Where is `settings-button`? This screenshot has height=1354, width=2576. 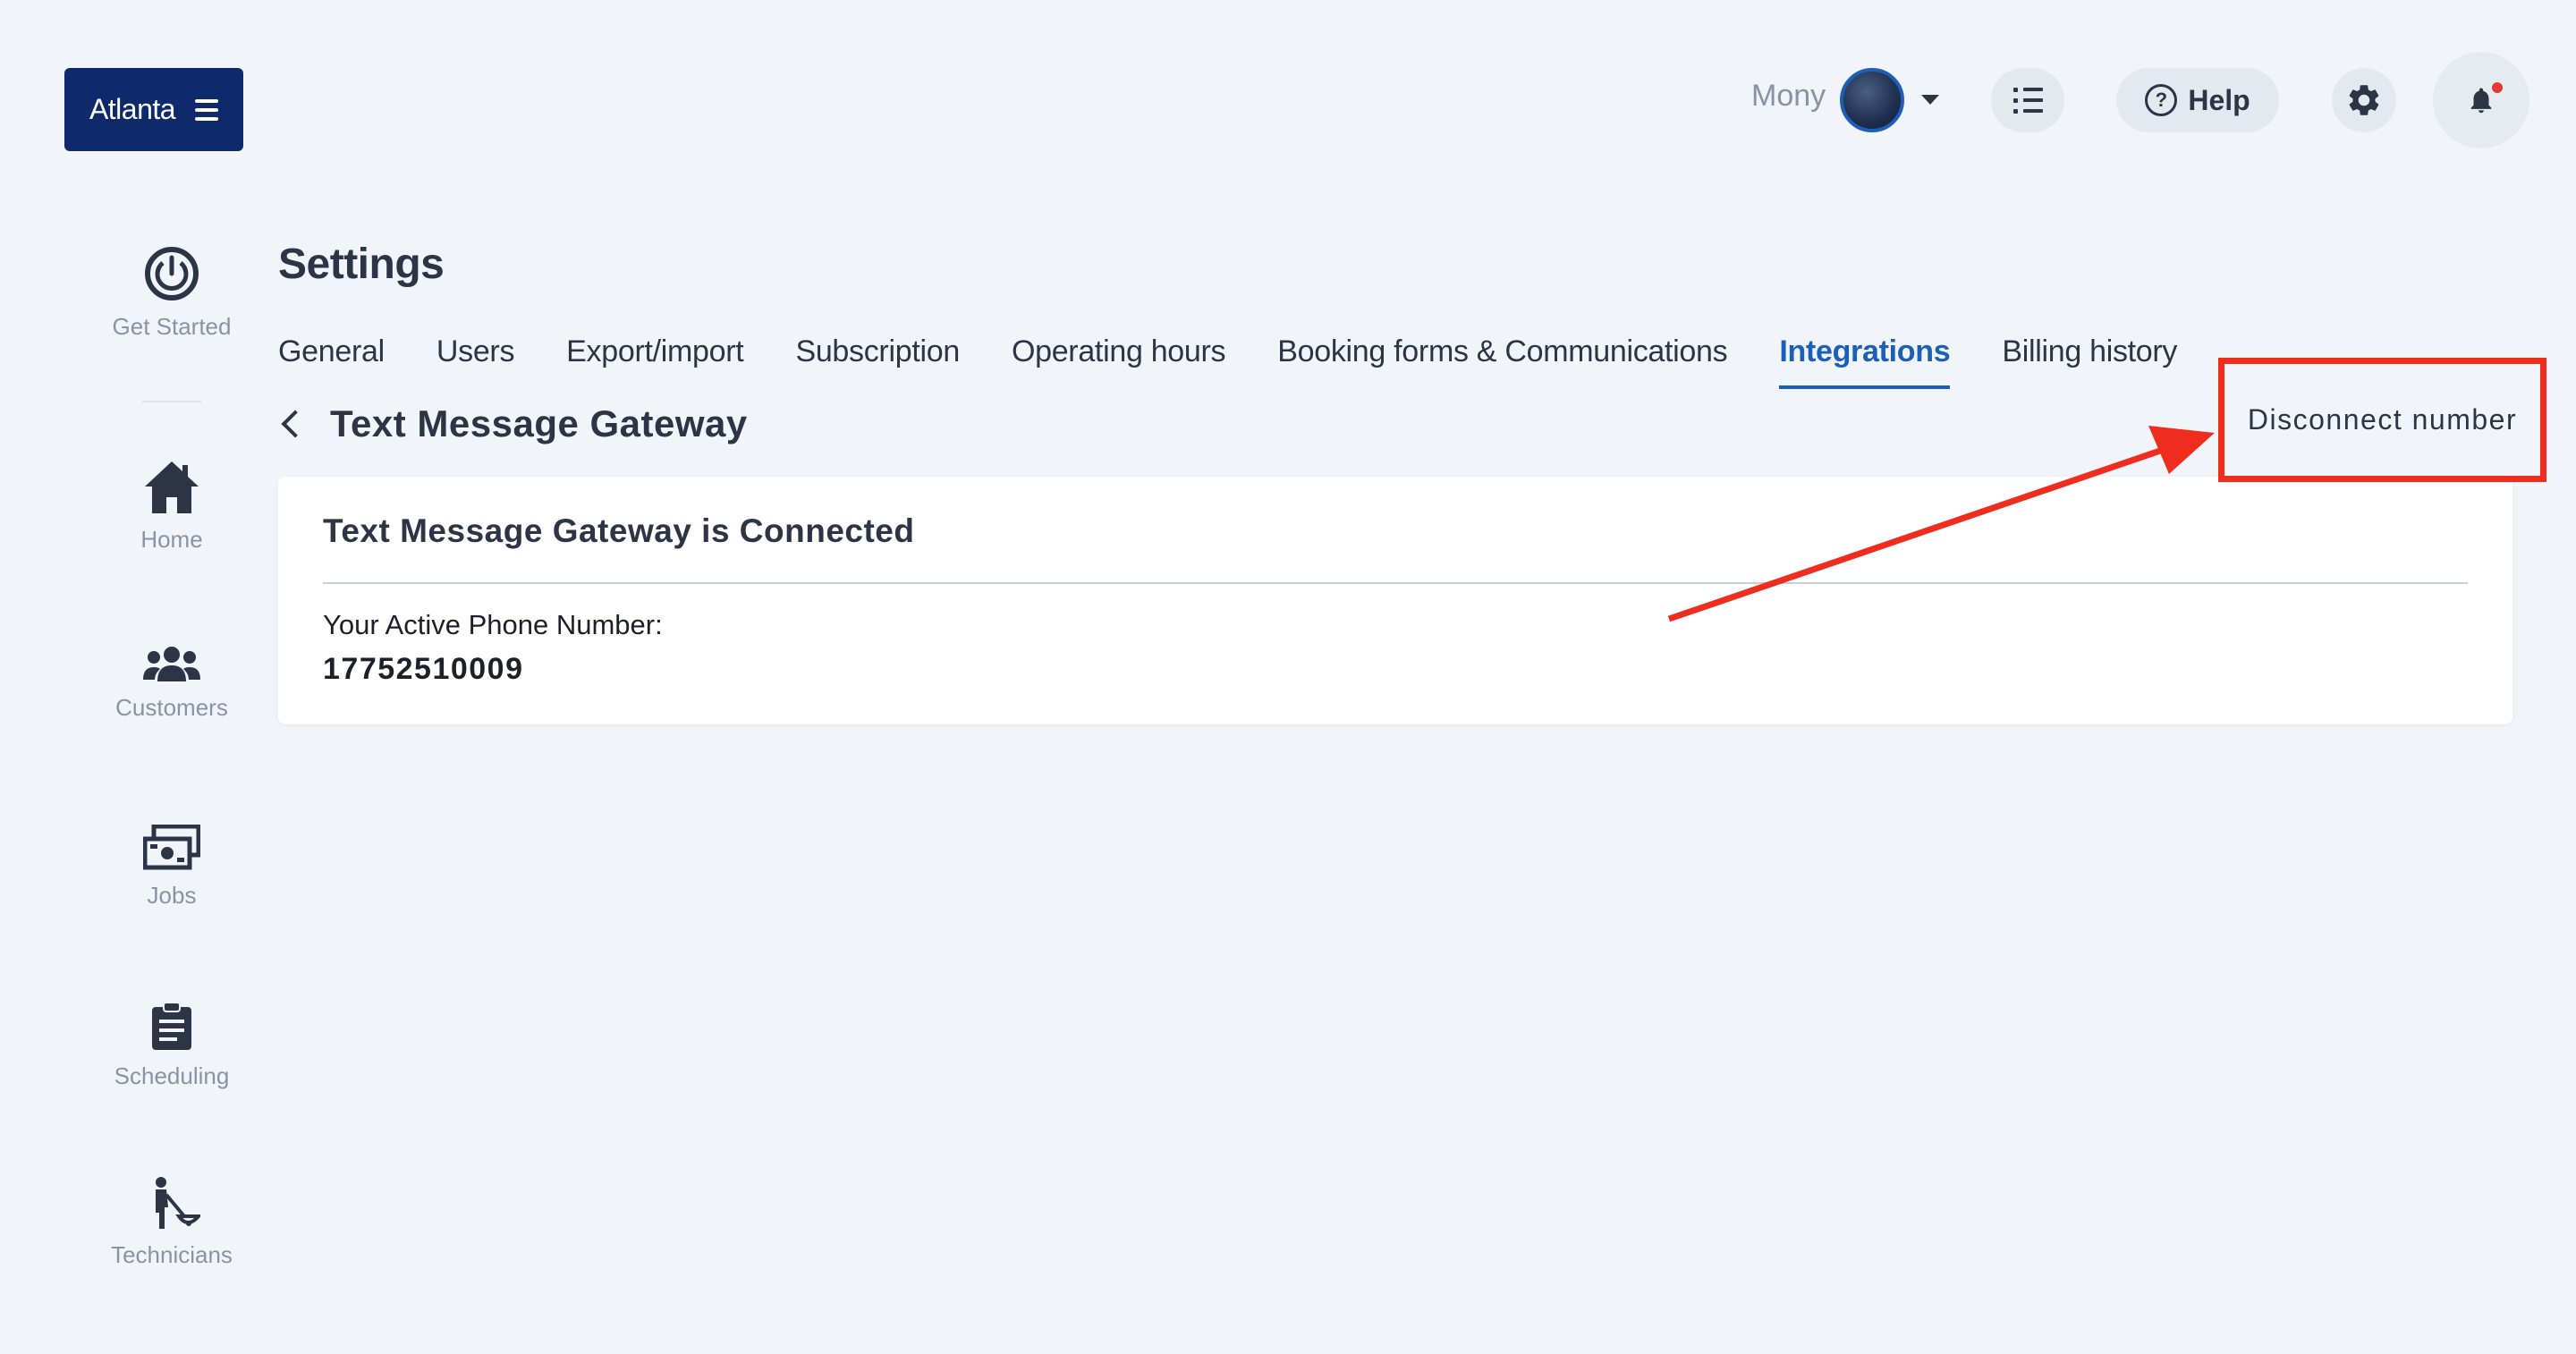
settings-button is located at coordinates (2364, 100).